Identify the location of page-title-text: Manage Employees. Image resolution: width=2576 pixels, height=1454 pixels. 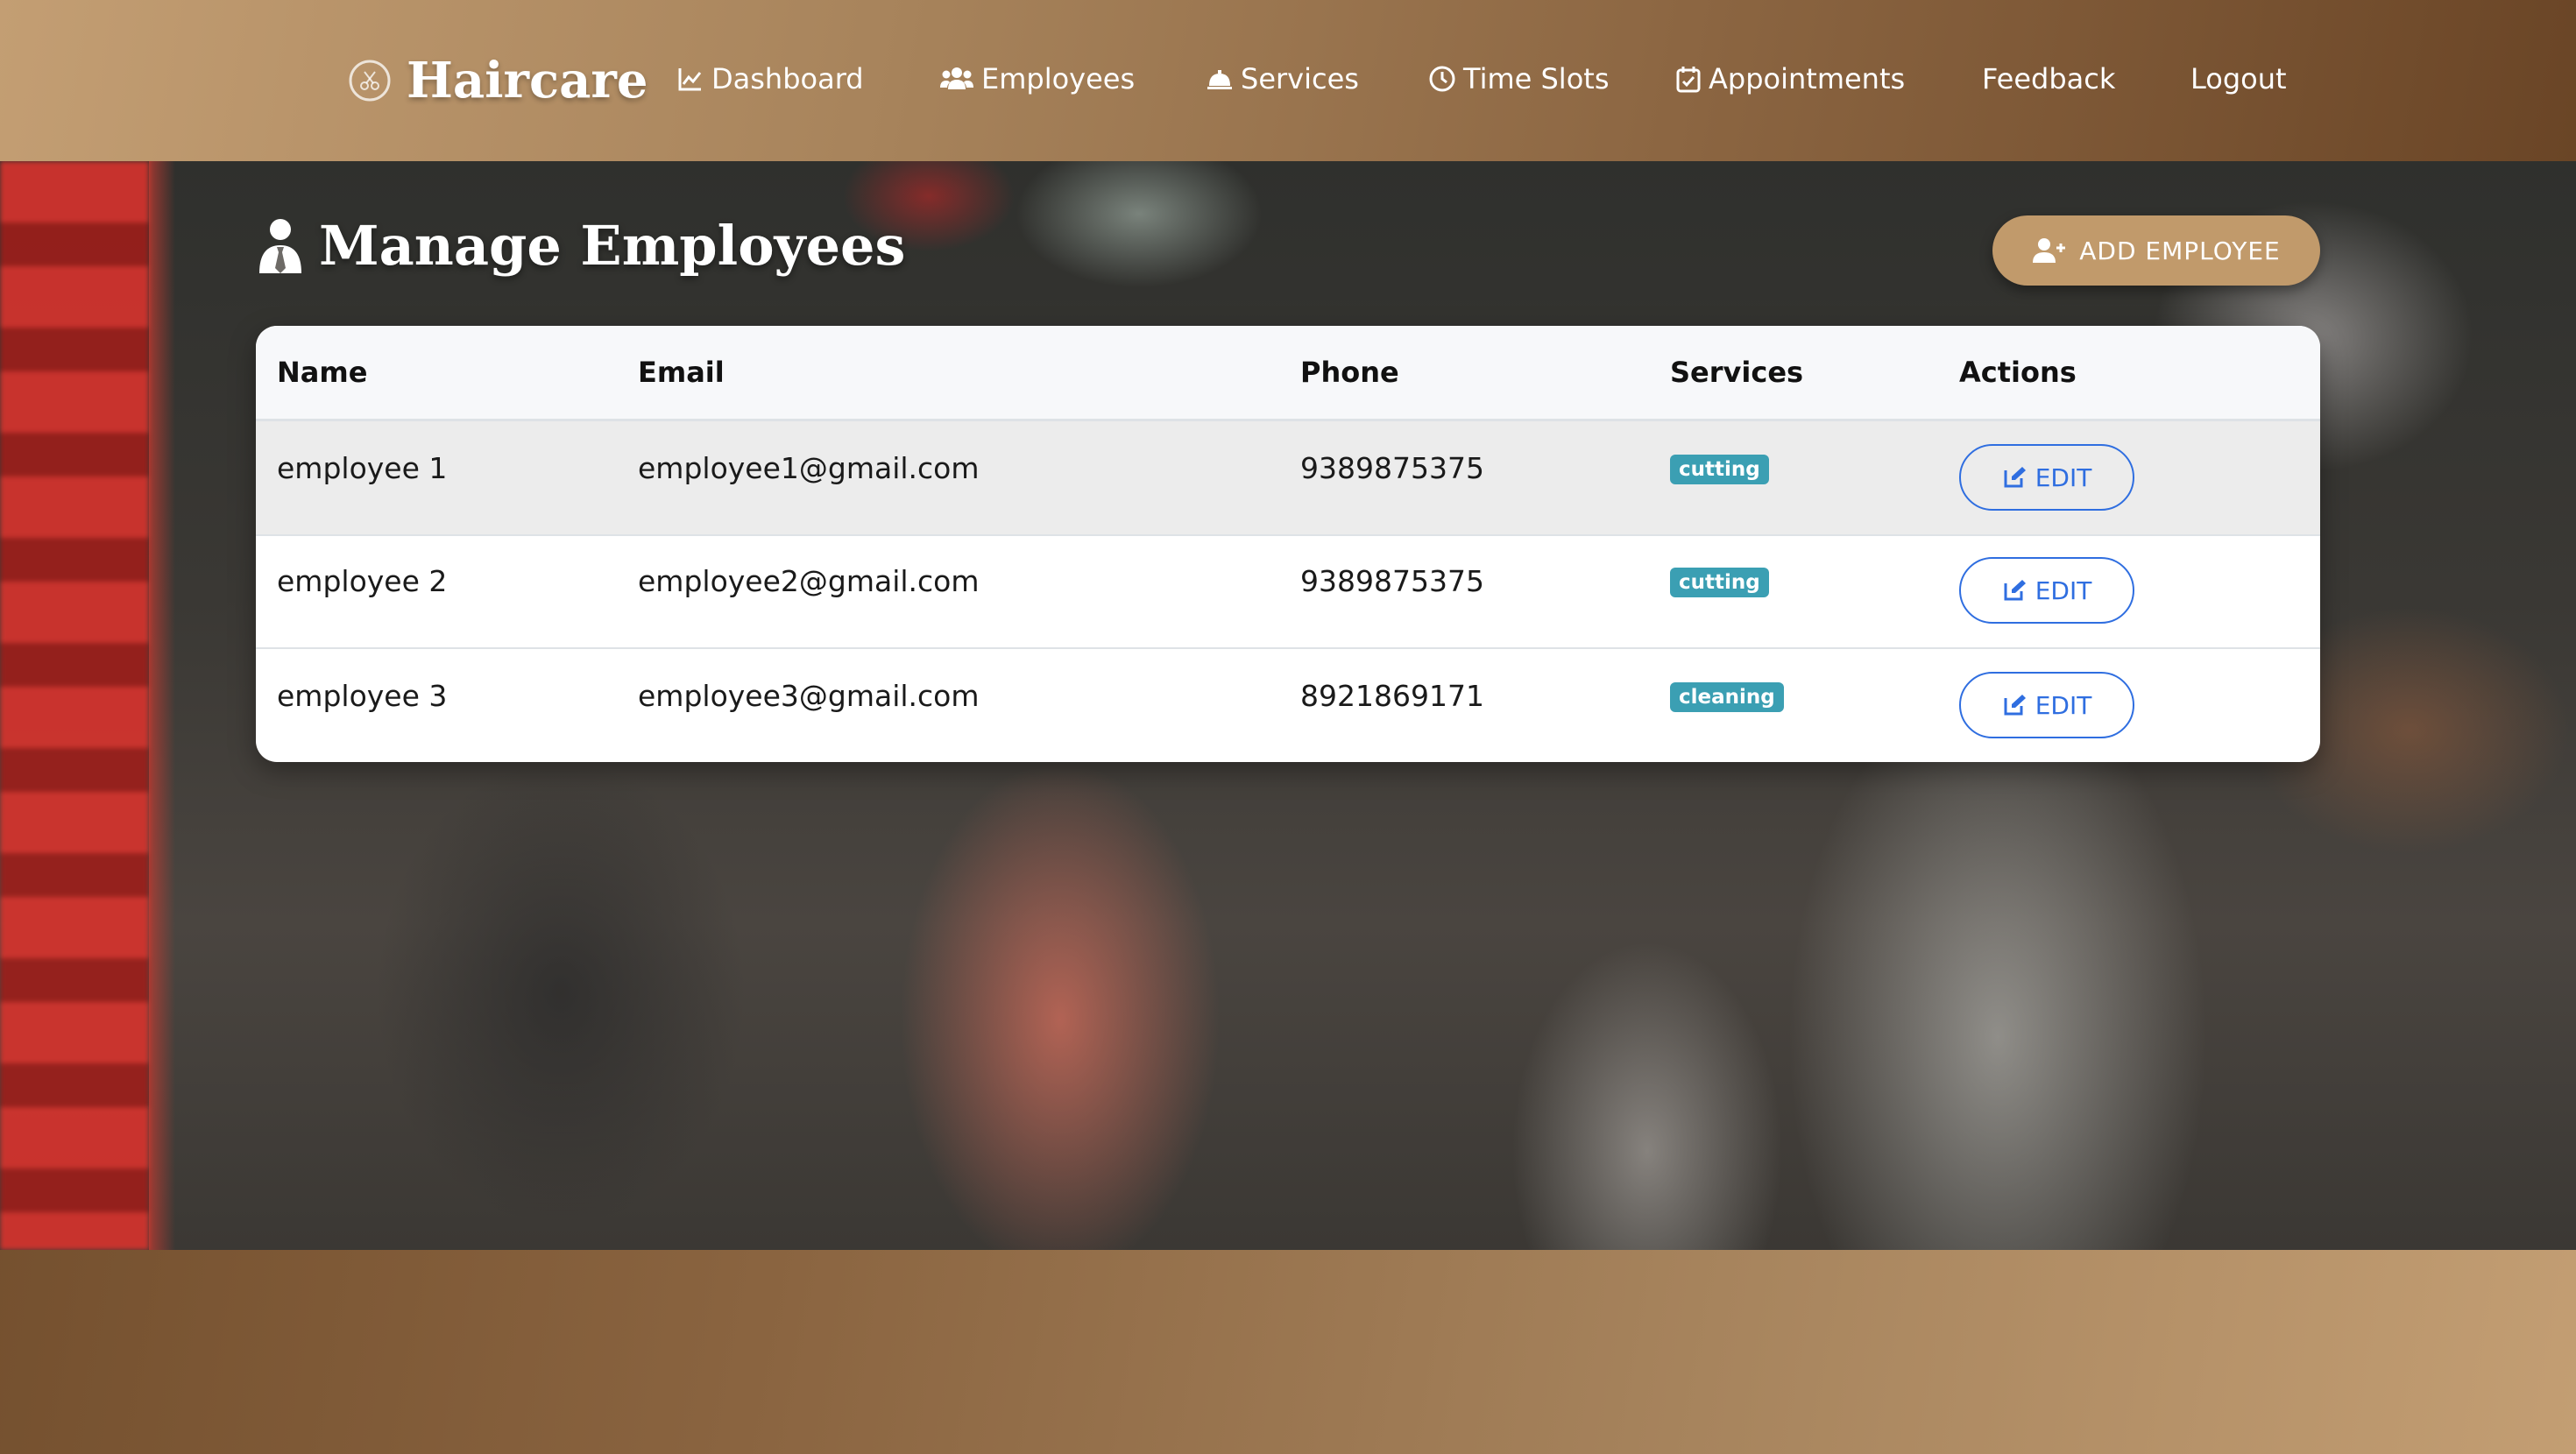
(612, 246).